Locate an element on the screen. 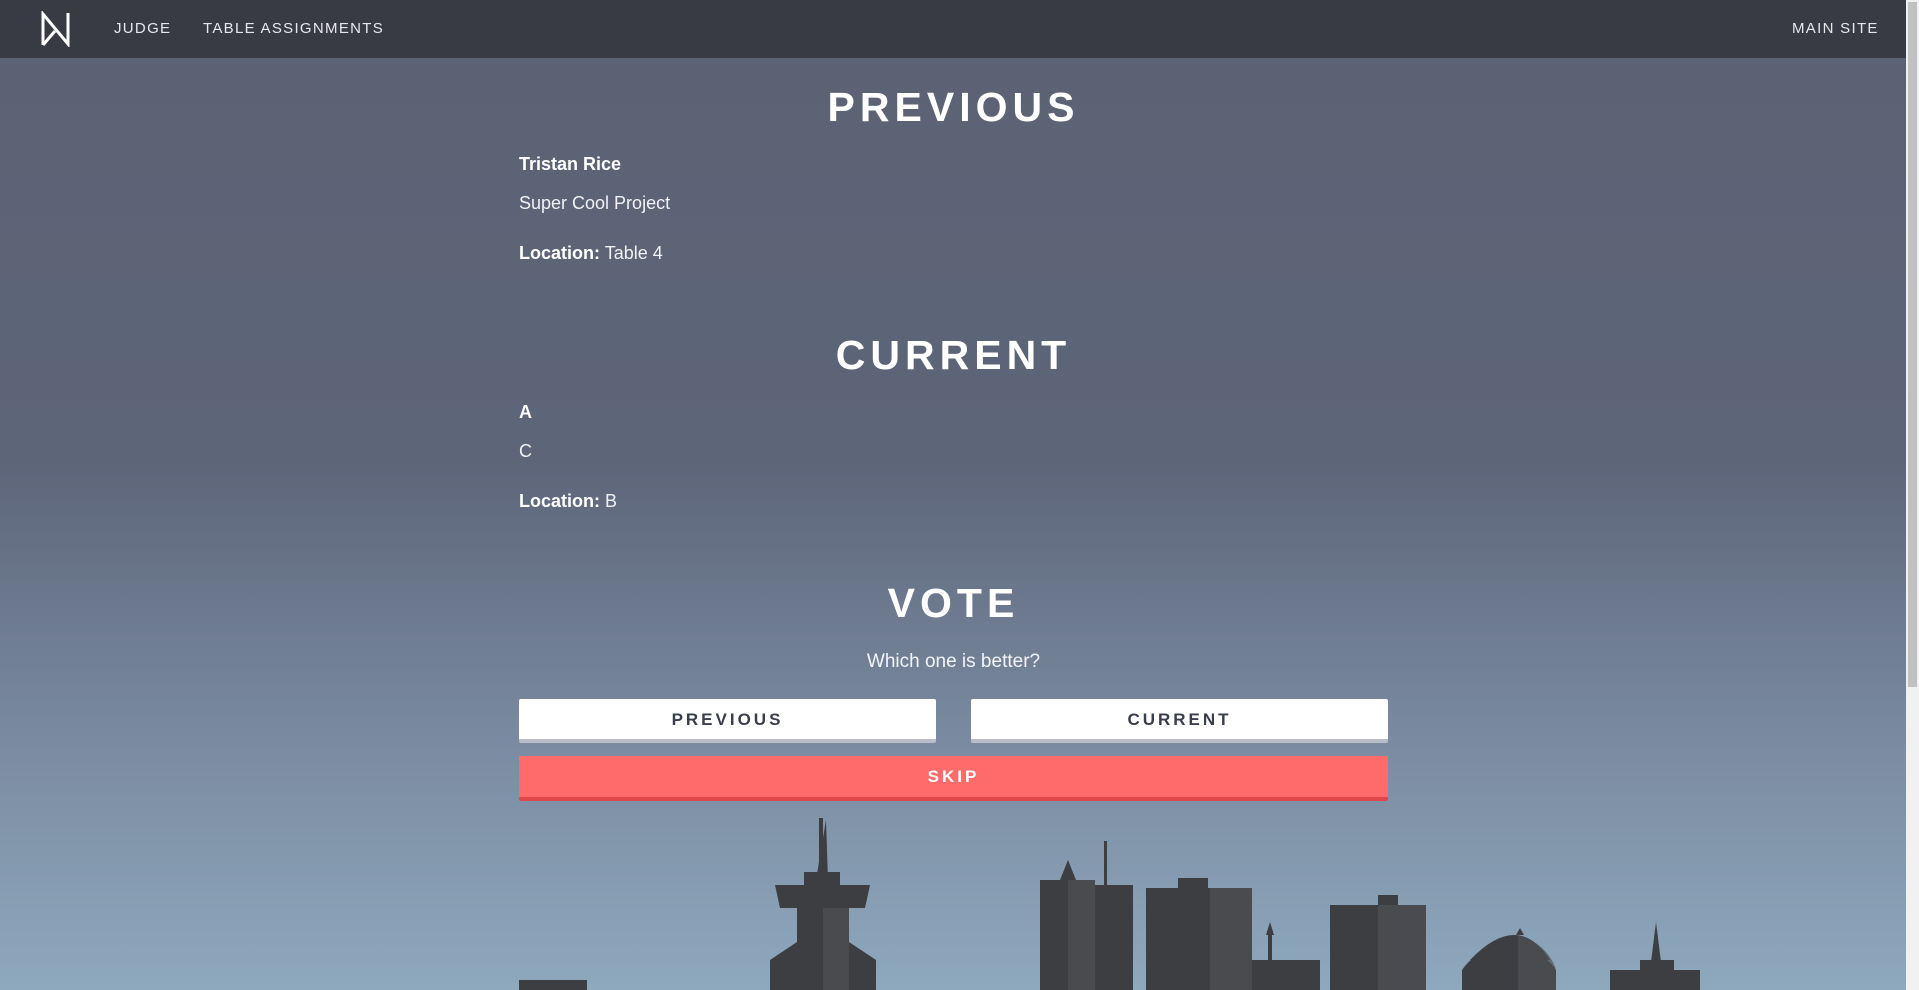 The width and height of the screenshot is (1919, 990). skip-button: SKIP is located at coordinates (953, 778).